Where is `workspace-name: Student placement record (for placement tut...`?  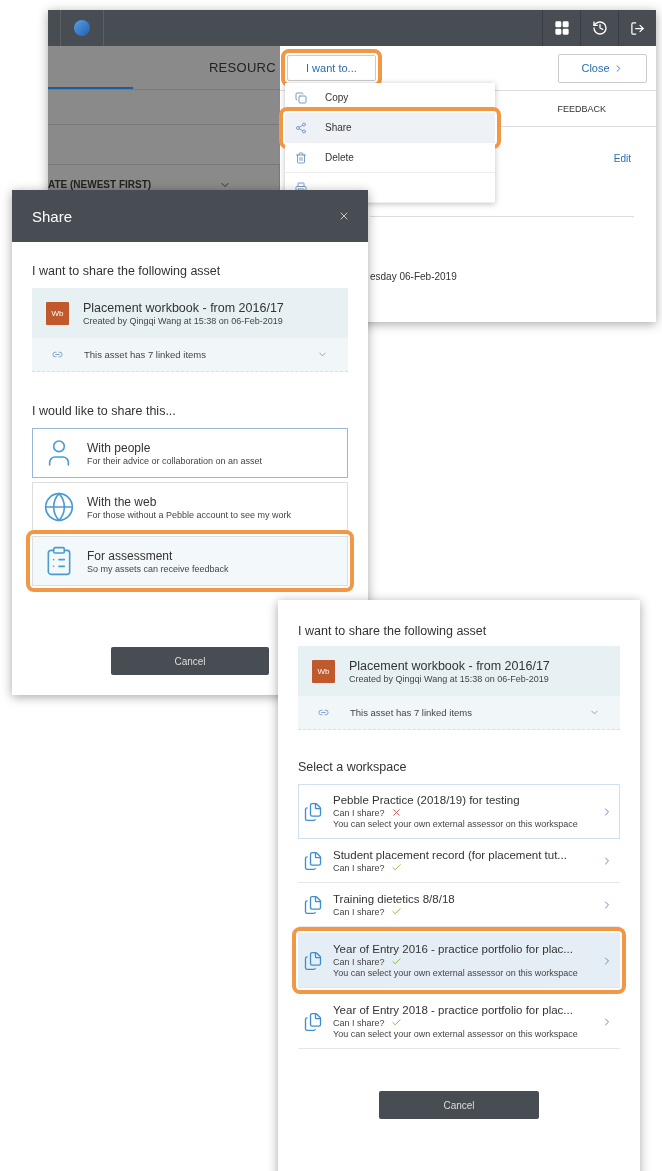
workspace-name: Student placement record (for placement tut... is located at coordinates (450, 855).